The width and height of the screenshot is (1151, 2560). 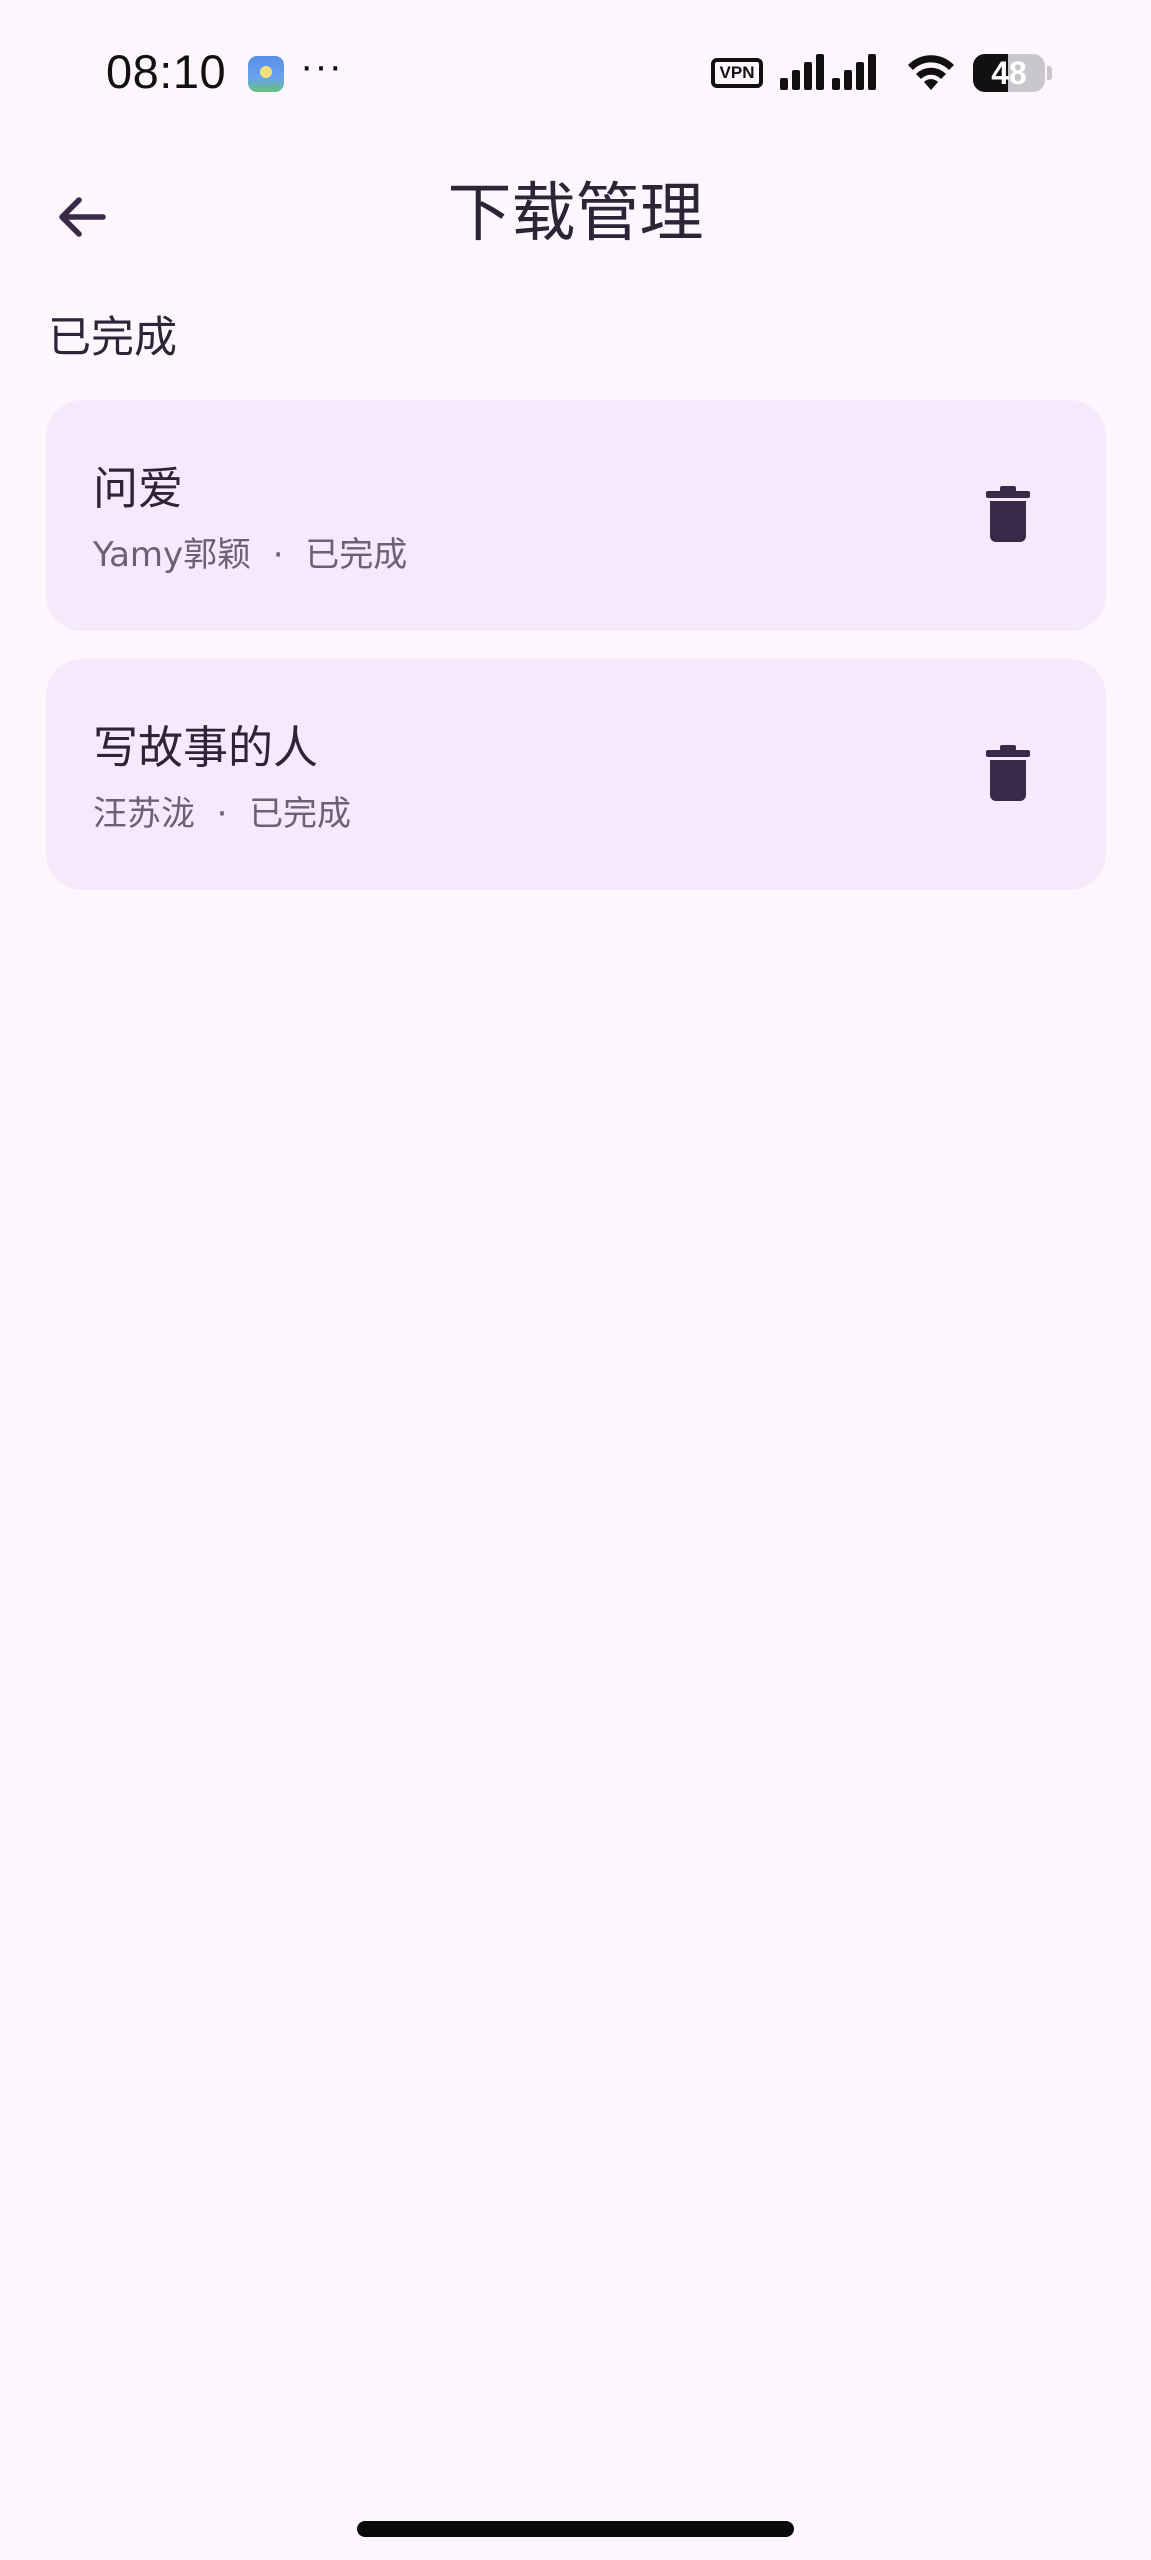 I want to click on song-subtitle: Yamy郭颖 · 已完成, so click(x=250, y=555).